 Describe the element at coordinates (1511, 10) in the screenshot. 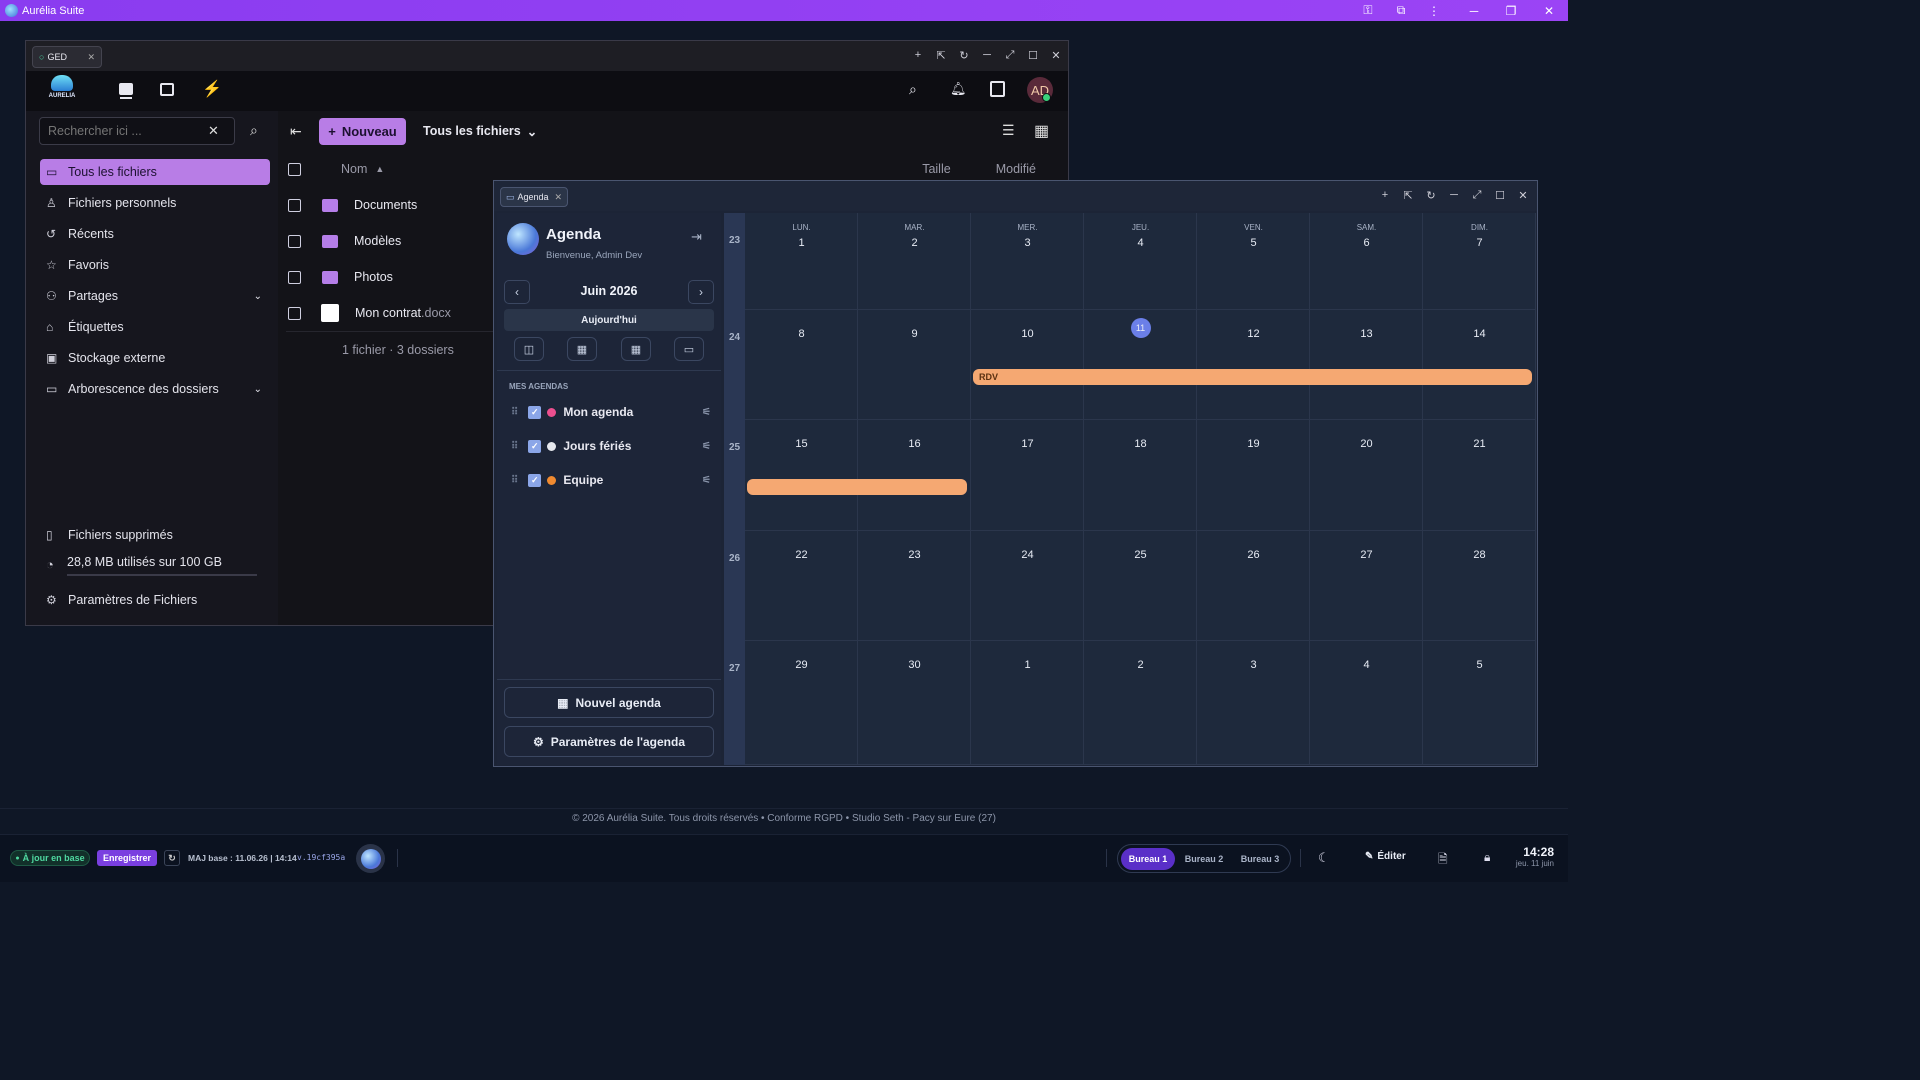

I see `restore-icon: ❐` at that location.